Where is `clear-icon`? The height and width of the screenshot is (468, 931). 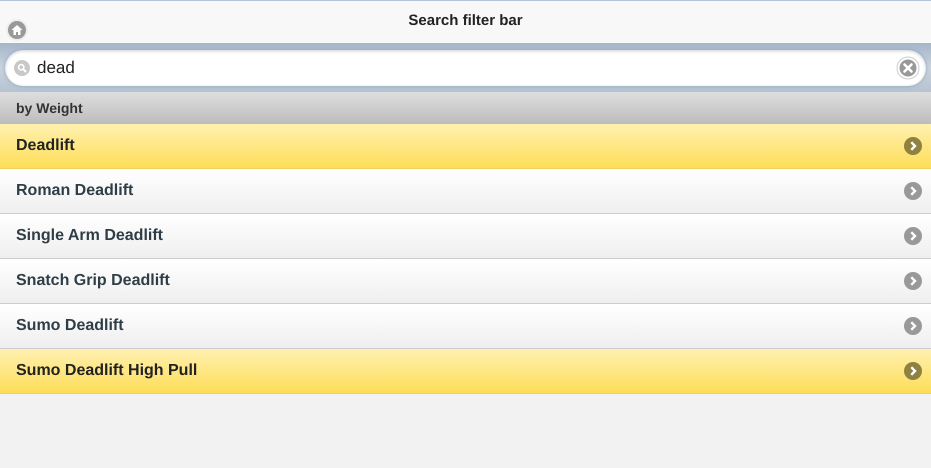
clear-icon is located at coordinates (908, 68).